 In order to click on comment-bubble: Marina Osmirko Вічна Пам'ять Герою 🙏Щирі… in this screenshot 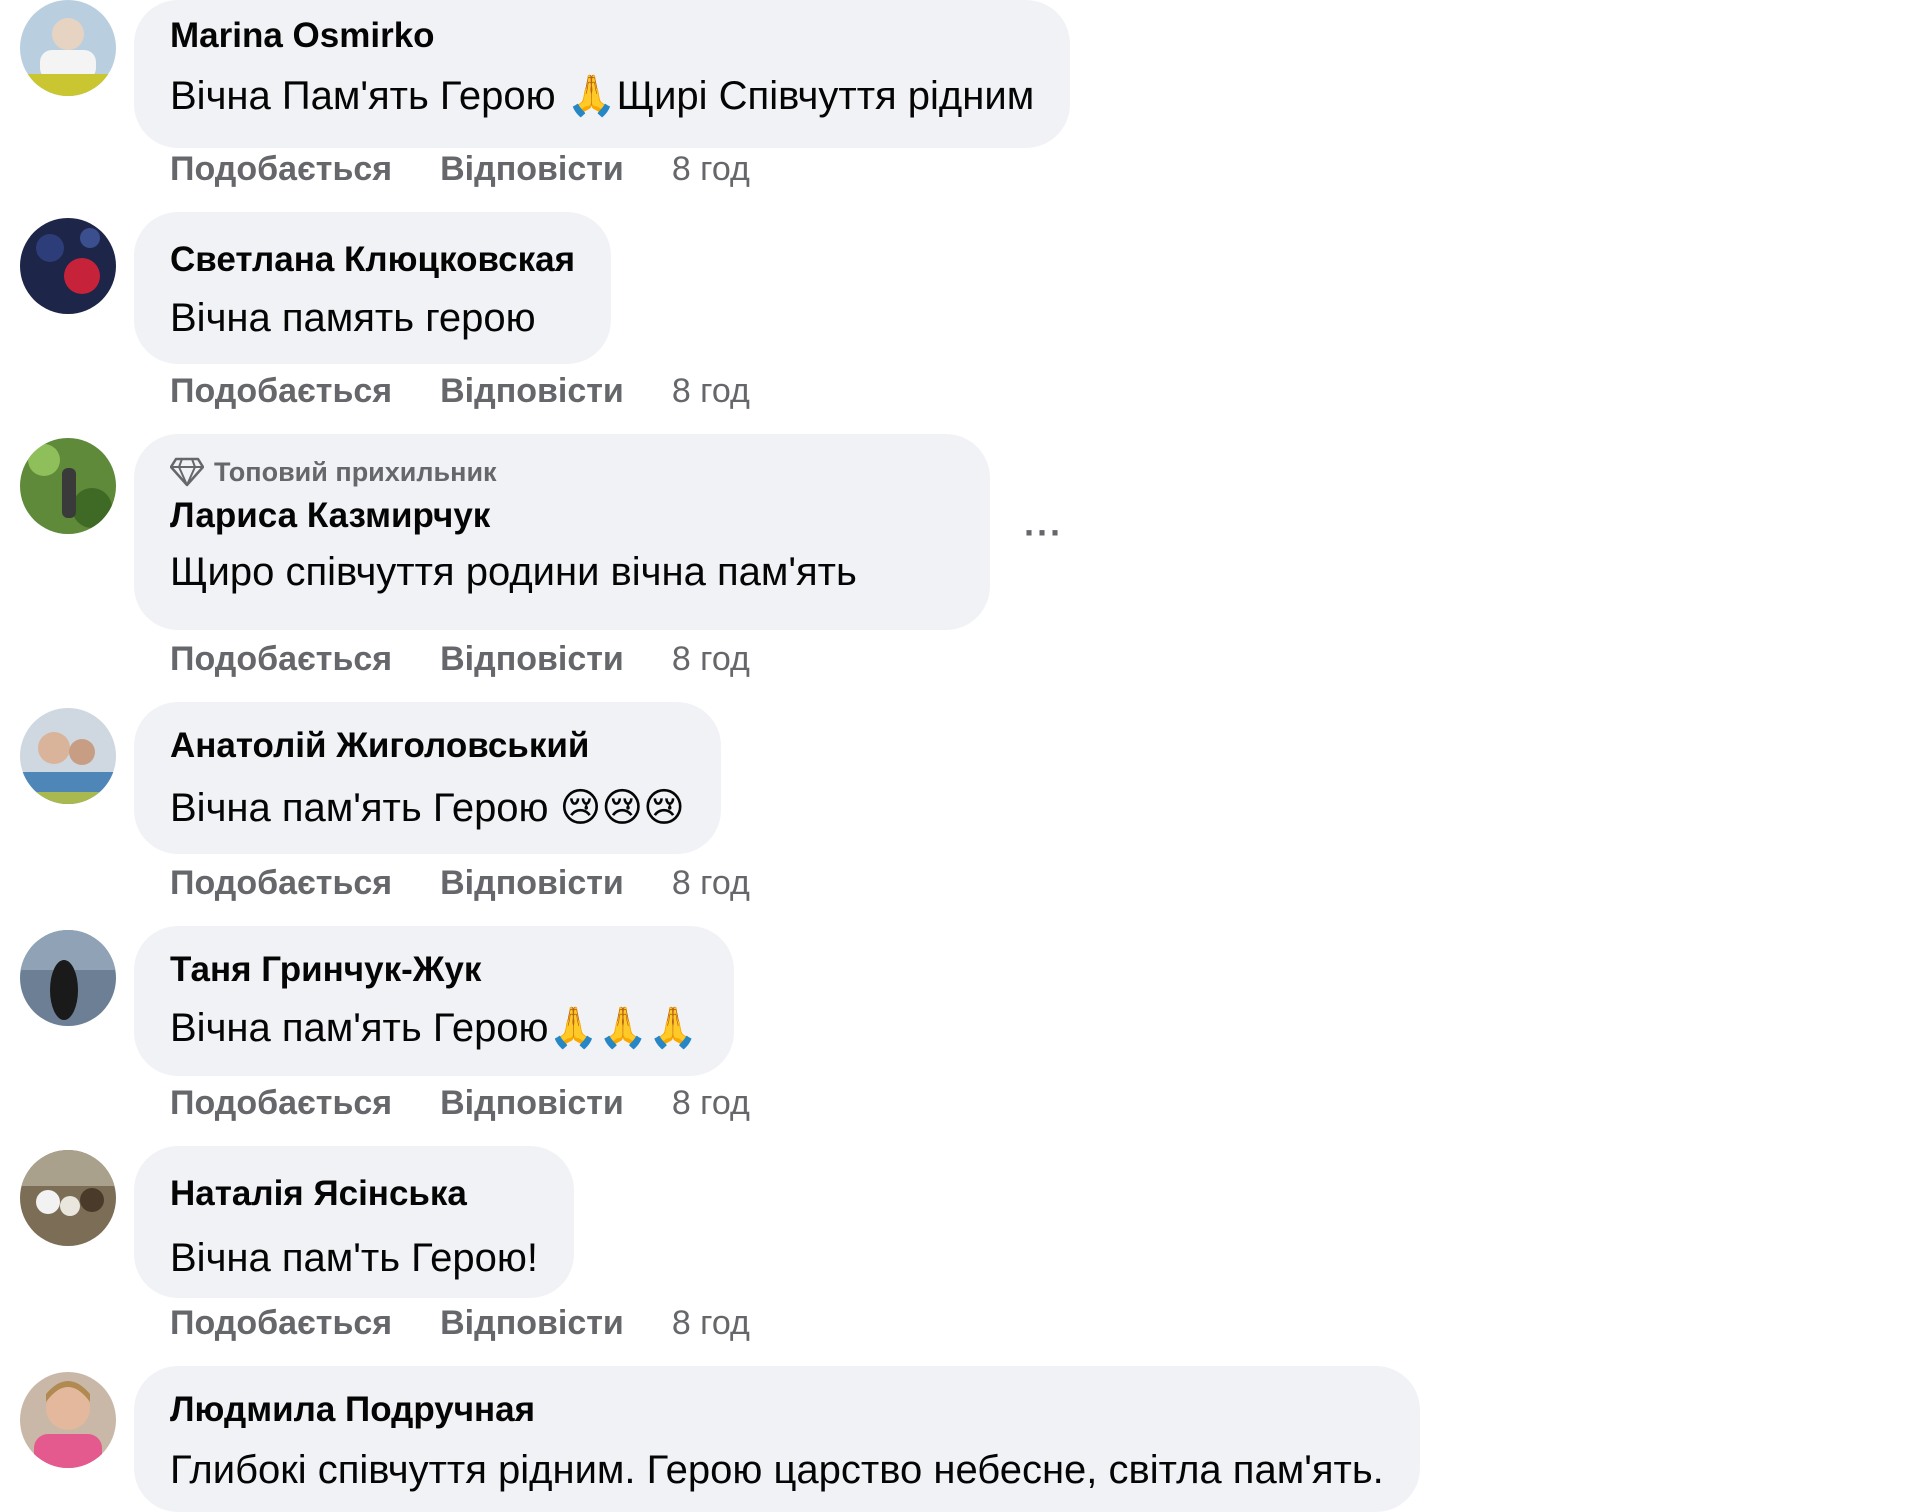, I will do `click(602, 74)`.